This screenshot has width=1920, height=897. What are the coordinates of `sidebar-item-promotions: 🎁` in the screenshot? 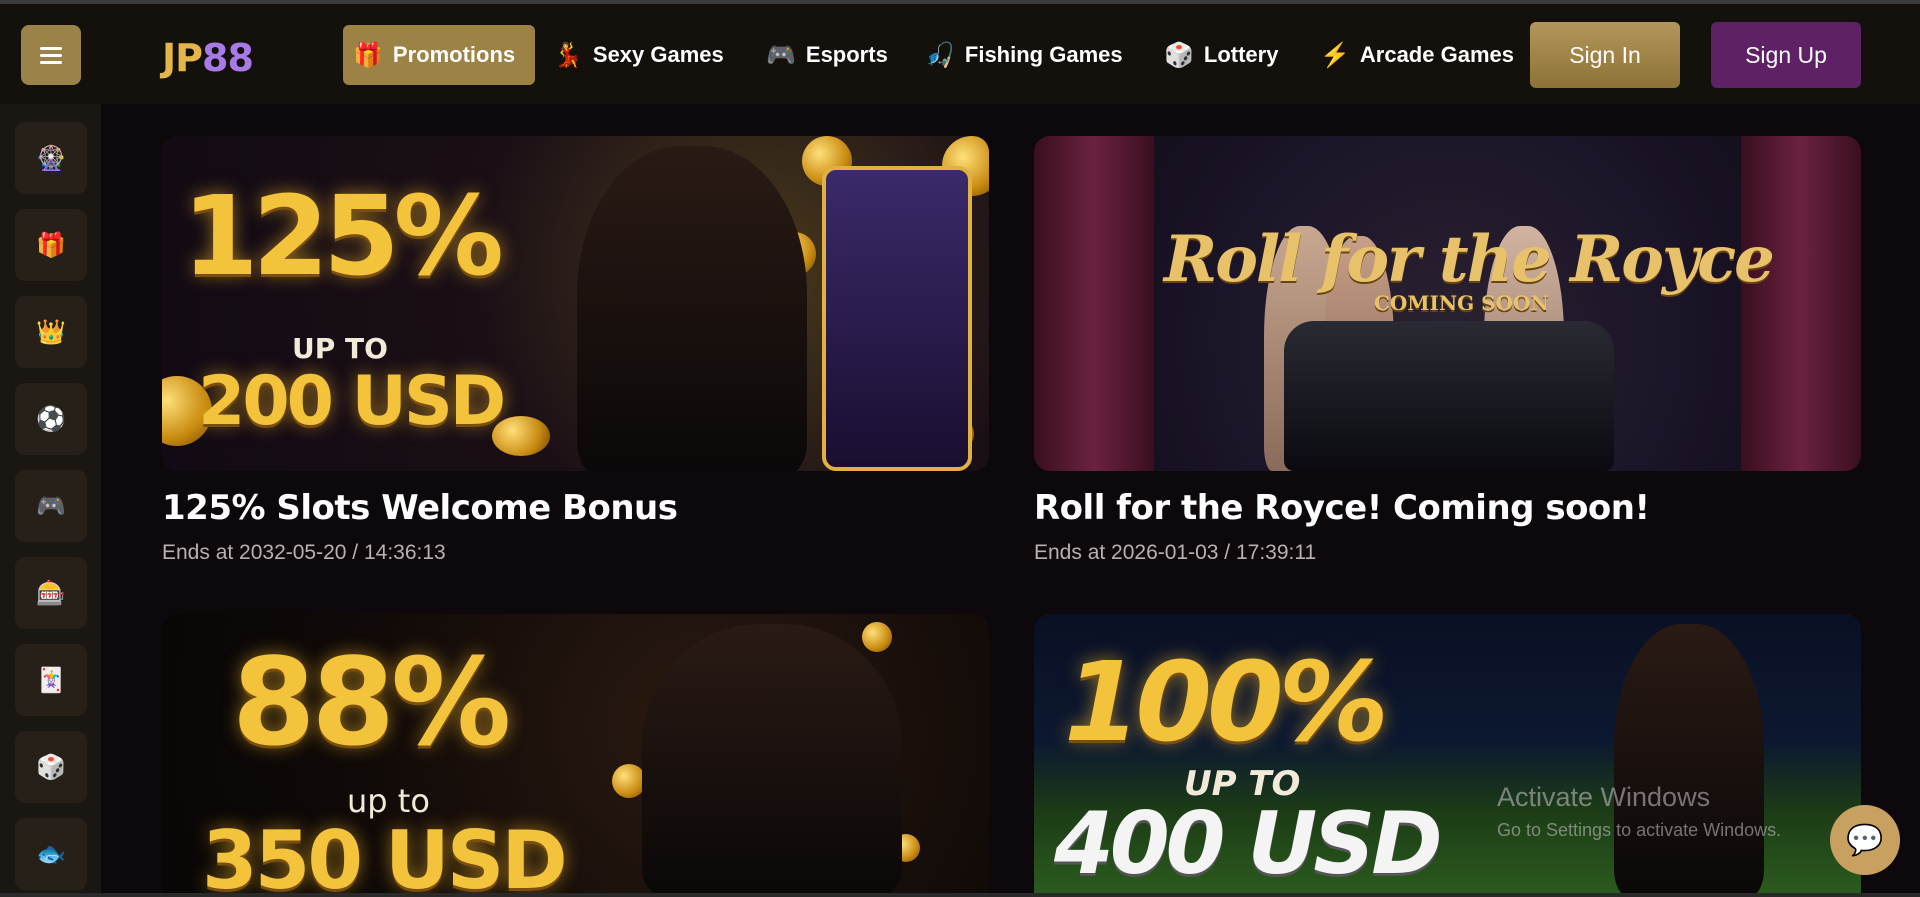 It's located at (51, 245).